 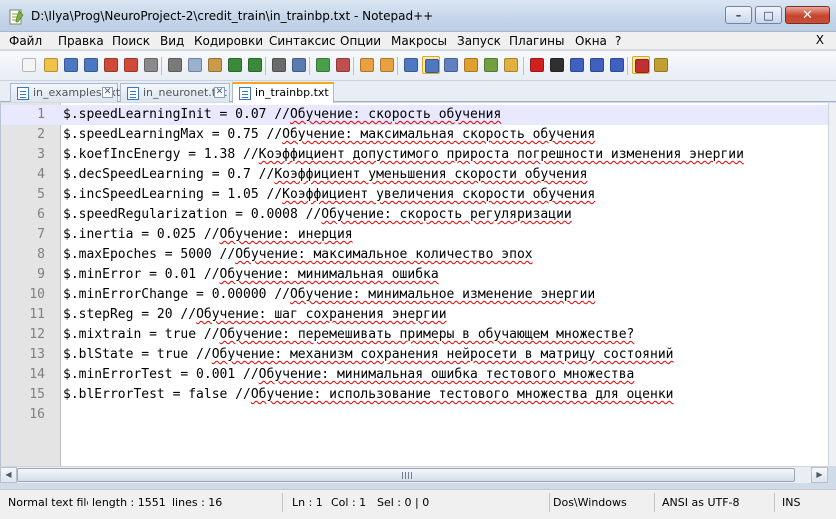 What do you see at coordinates (349, 502) in the screenshot?
I see `status-column: Col : 1` at bounding box center [349, 502].